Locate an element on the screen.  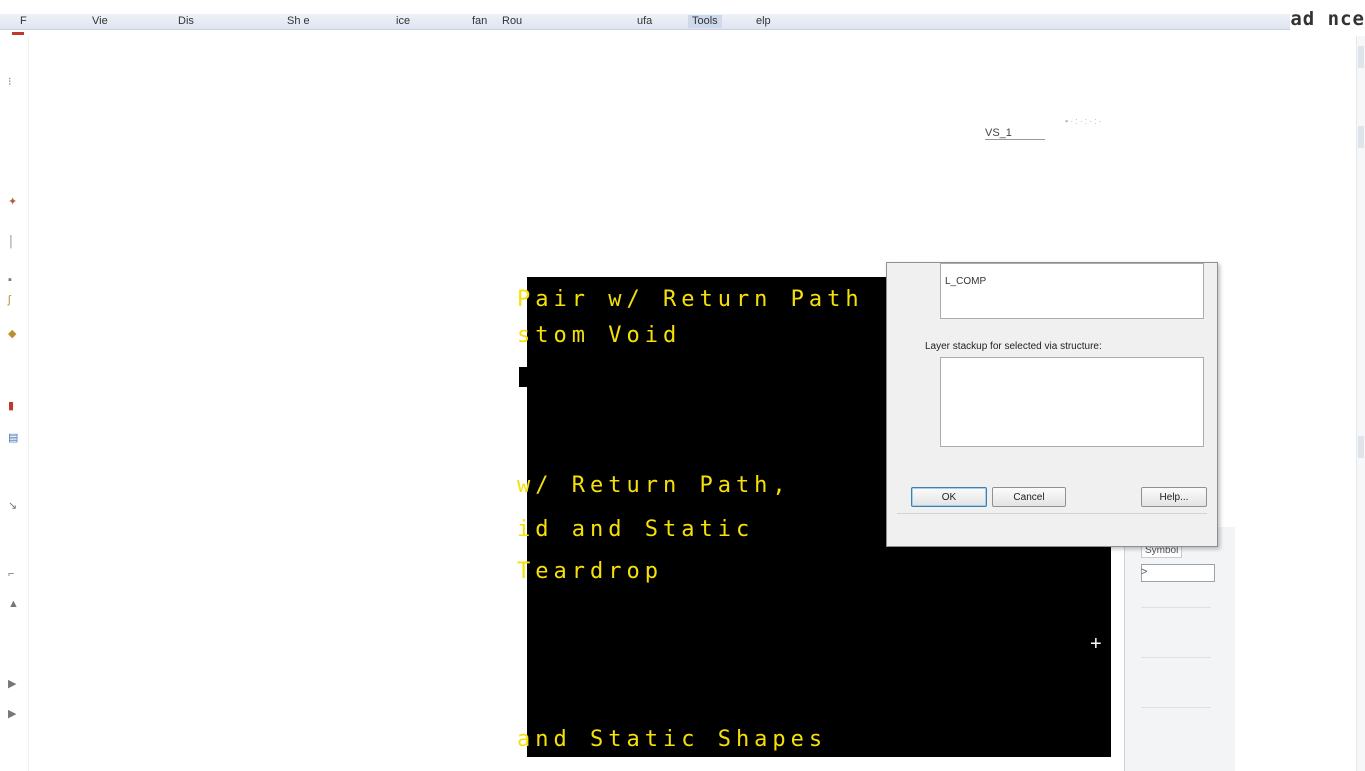
tool-next-icon: ▶ is located at coordinates (12, 684).